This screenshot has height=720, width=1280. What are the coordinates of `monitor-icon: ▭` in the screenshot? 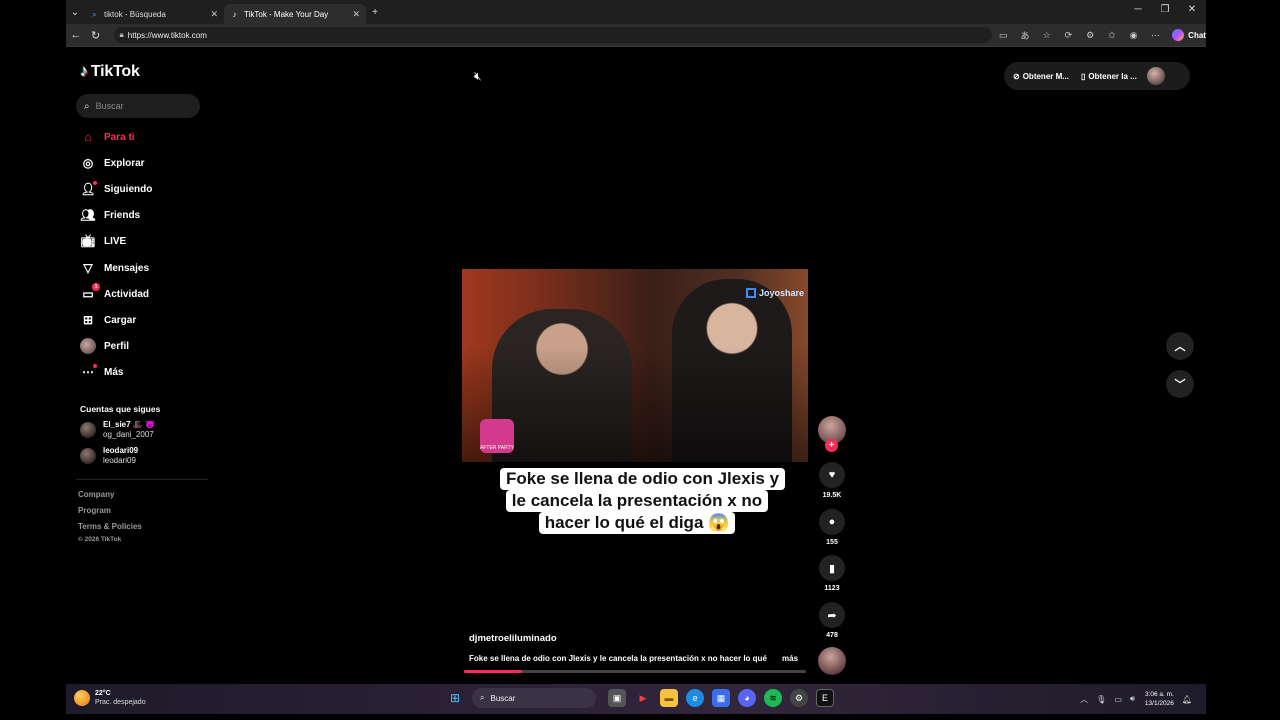 It's located at (1118, 699).